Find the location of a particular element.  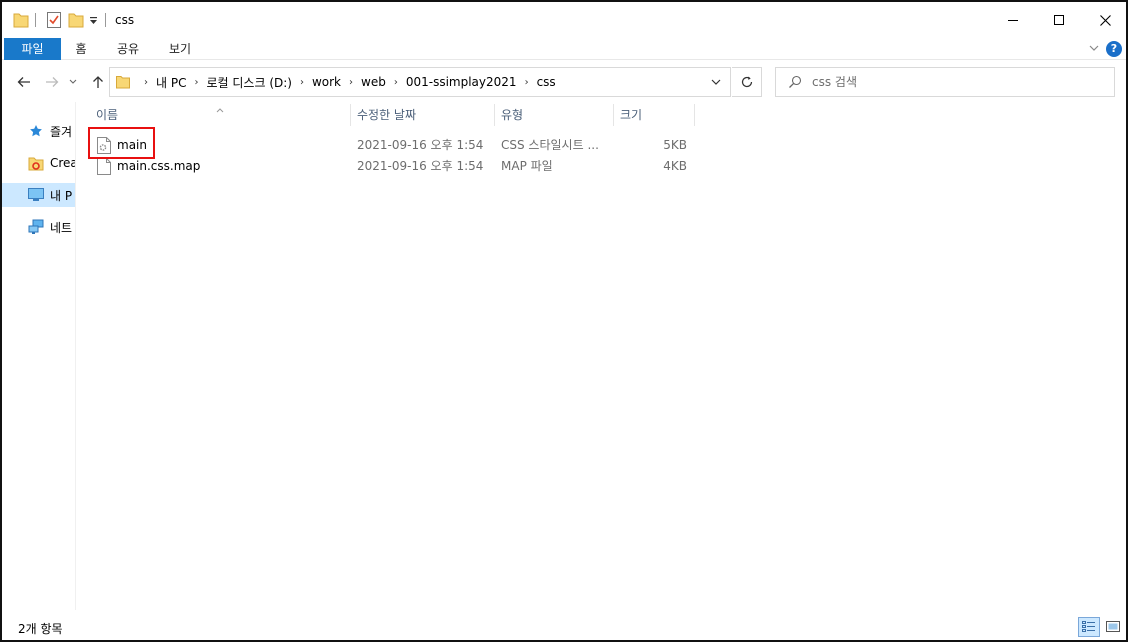

network-icon is located at coordinates (36, 227).